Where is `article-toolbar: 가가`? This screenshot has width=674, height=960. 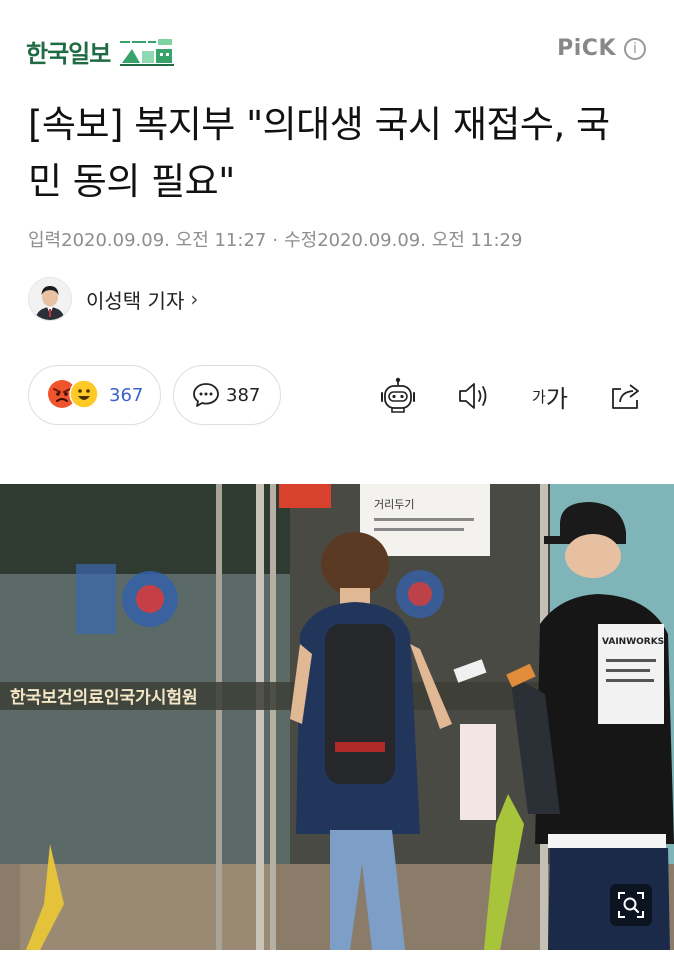 article-toolbar: 가가 is located at coordinates (512, 396).